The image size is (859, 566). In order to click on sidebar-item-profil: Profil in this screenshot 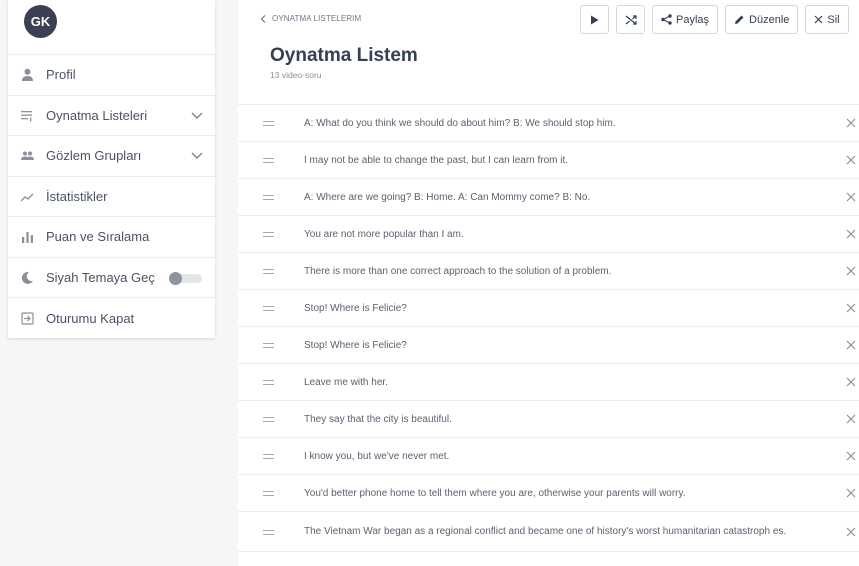, I will do `click(111, 75)`.